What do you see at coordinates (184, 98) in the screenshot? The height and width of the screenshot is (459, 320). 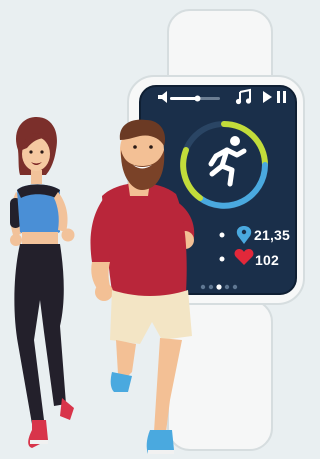 I see `volume-slider-fill` at bounding box center [184, 98].